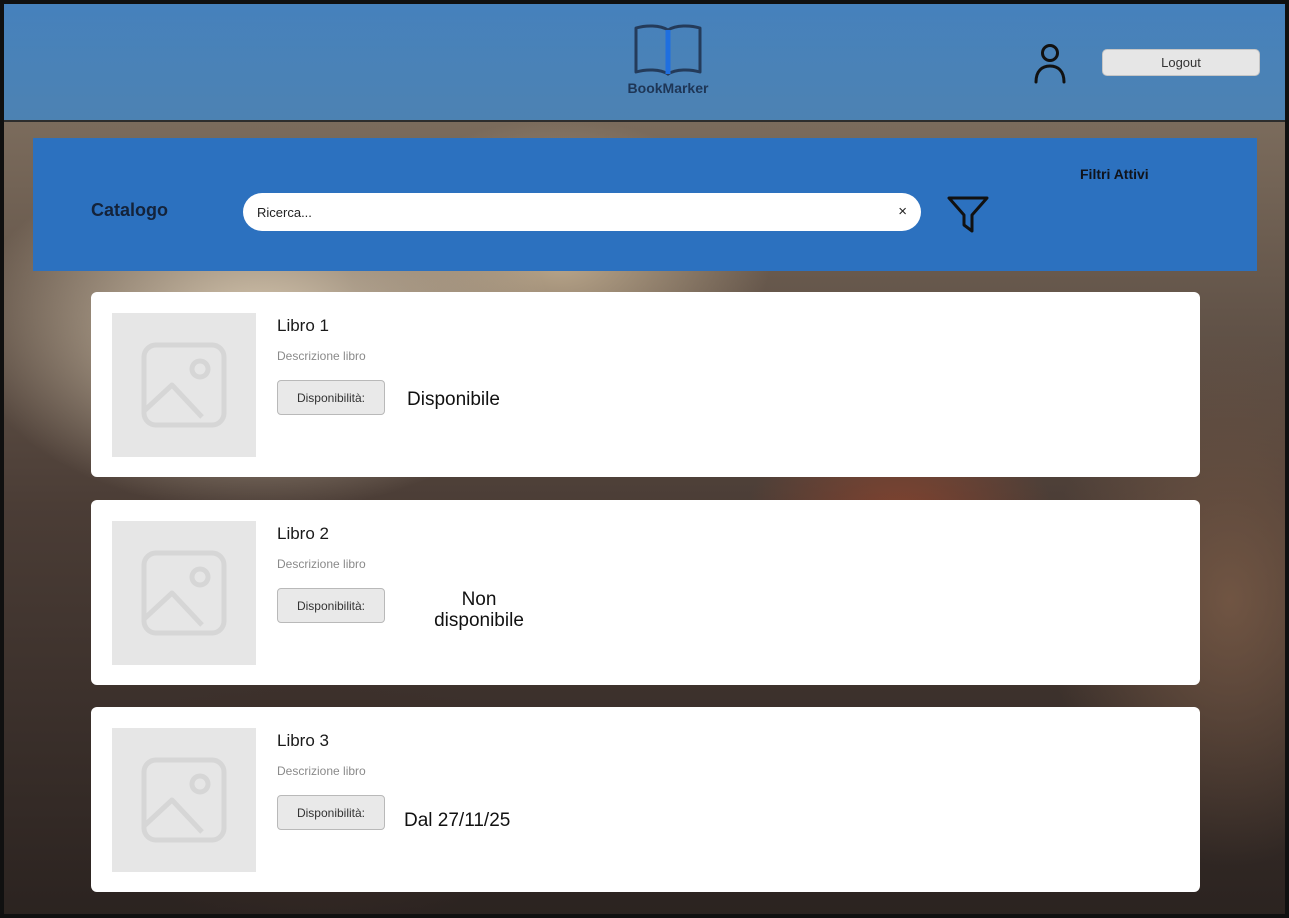  I want to click on search-box: ×, so click(582, 212).